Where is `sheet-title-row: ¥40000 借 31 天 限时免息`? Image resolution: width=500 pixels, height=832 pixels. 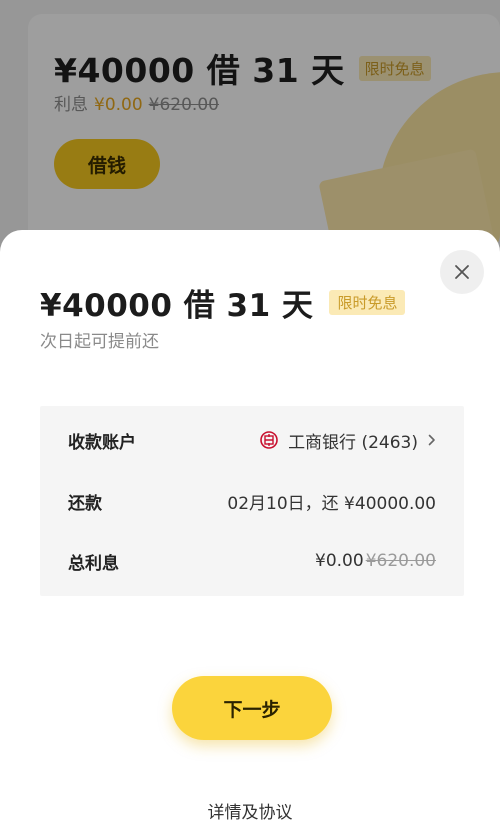
sheet-title-row: ¥40000 借 31 天 限时免息 is located at coordinates (223, 302).